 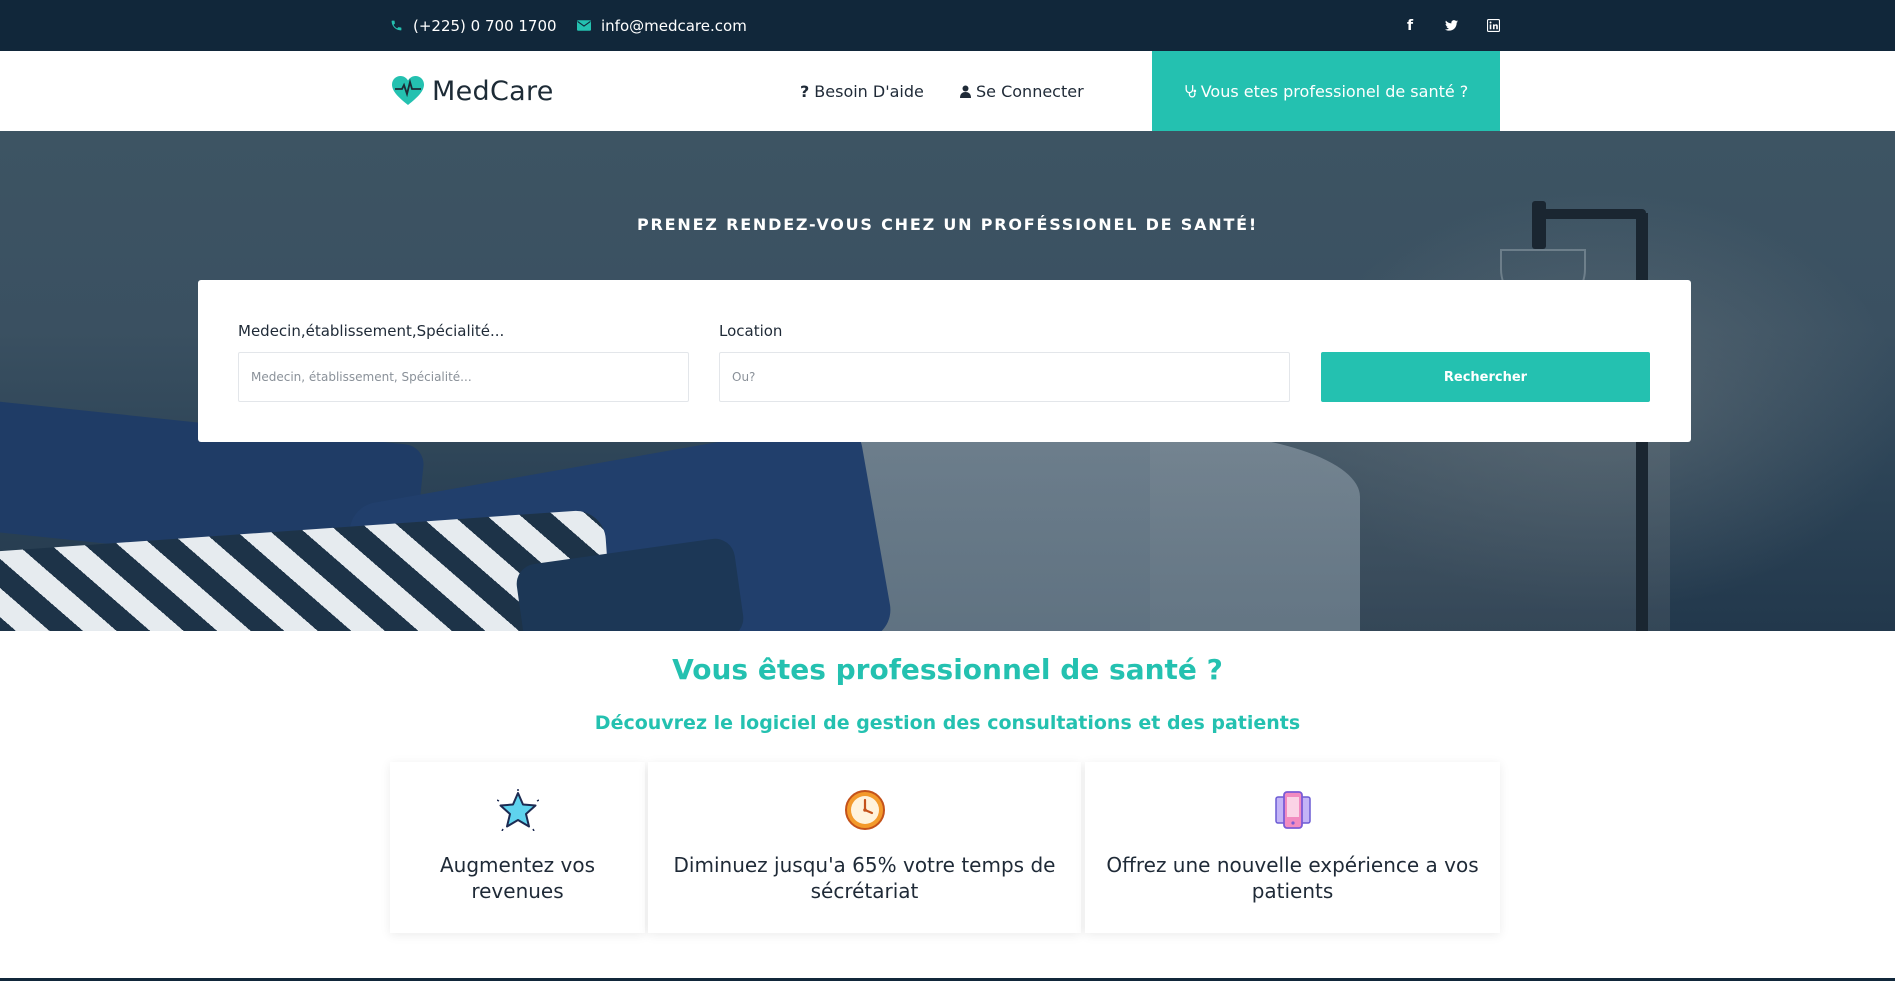 I want to click on phone-icon, so click(x=396, y=25).